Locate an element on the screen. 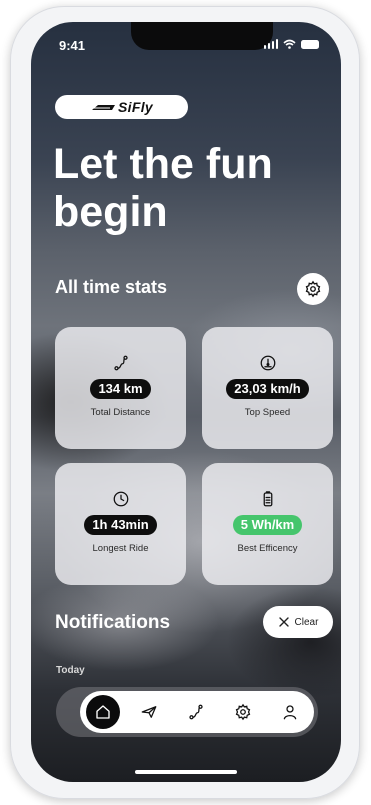 The height and width of the screenshot is (805, 371). tab-routes is located at coordinates (196, 712).